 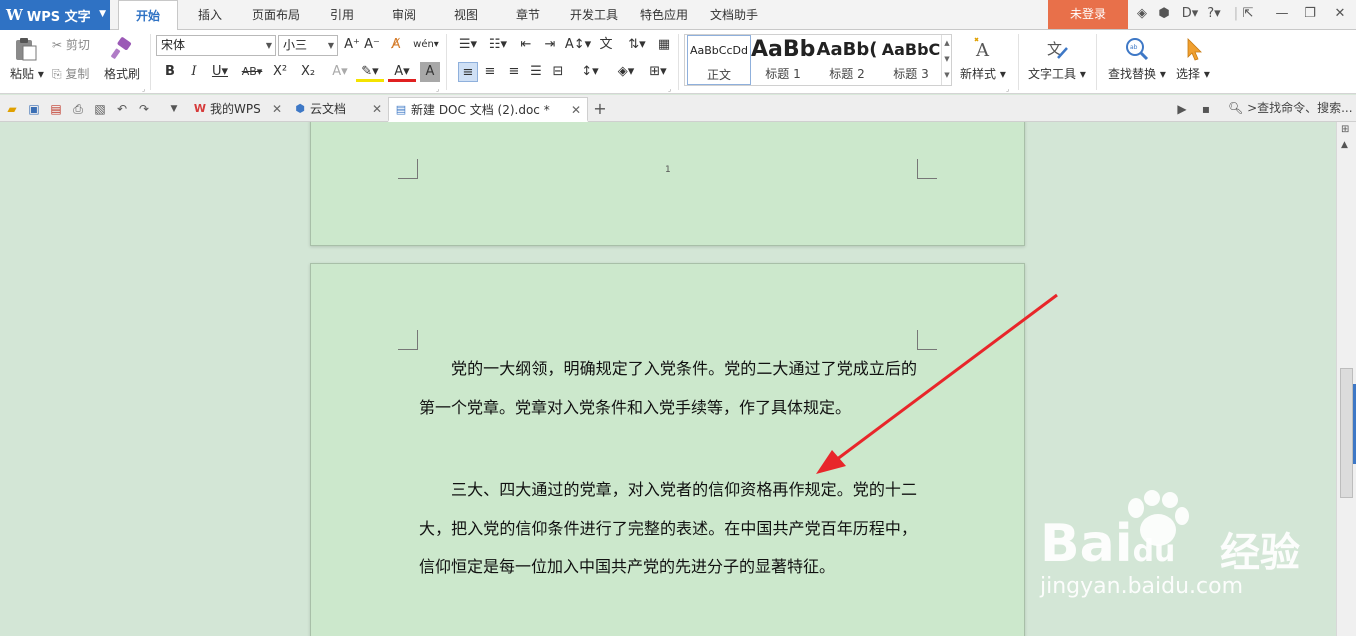 I want to click on restore-up-icon: ⇱, so click(x=1248, y=14).